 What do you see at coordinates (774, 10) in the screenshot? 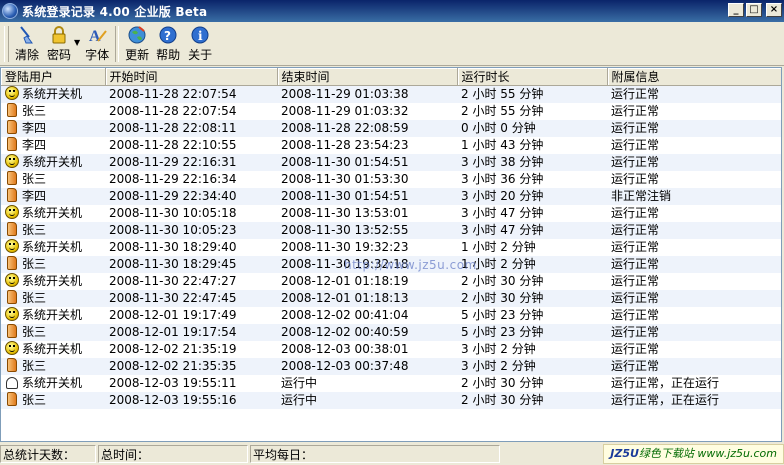
I see `close-button: ×` at bounding box center [774, 10].